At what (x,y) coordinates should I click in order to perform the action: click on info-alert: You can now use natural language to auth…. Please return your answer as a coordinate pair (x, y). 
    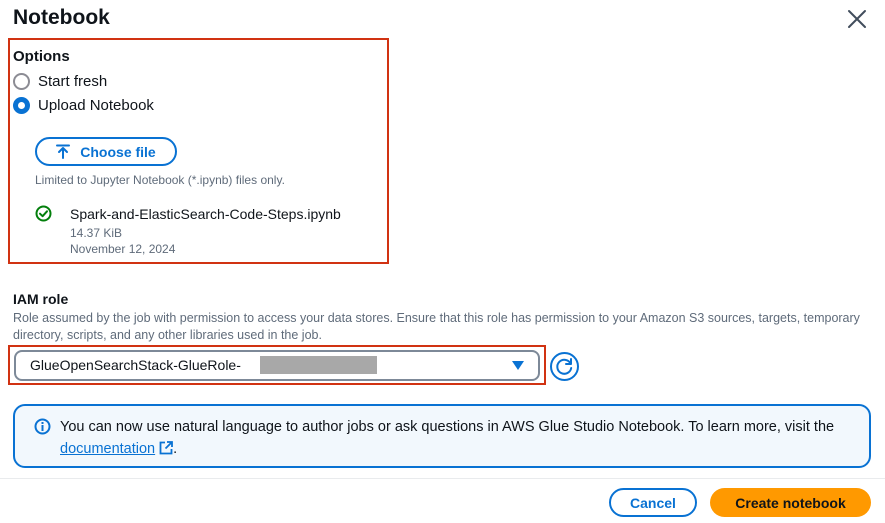
    Looking at the image, I should click on (442, 436).